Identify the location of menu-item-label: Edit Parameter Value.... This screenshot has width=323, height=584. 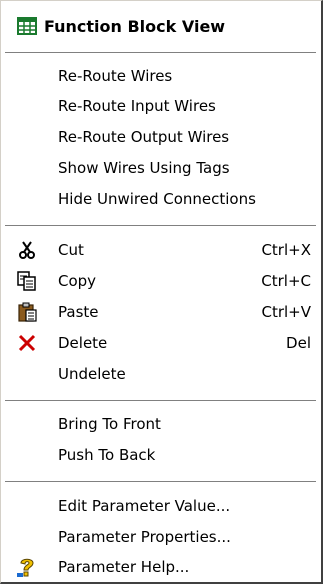
(144, 506).